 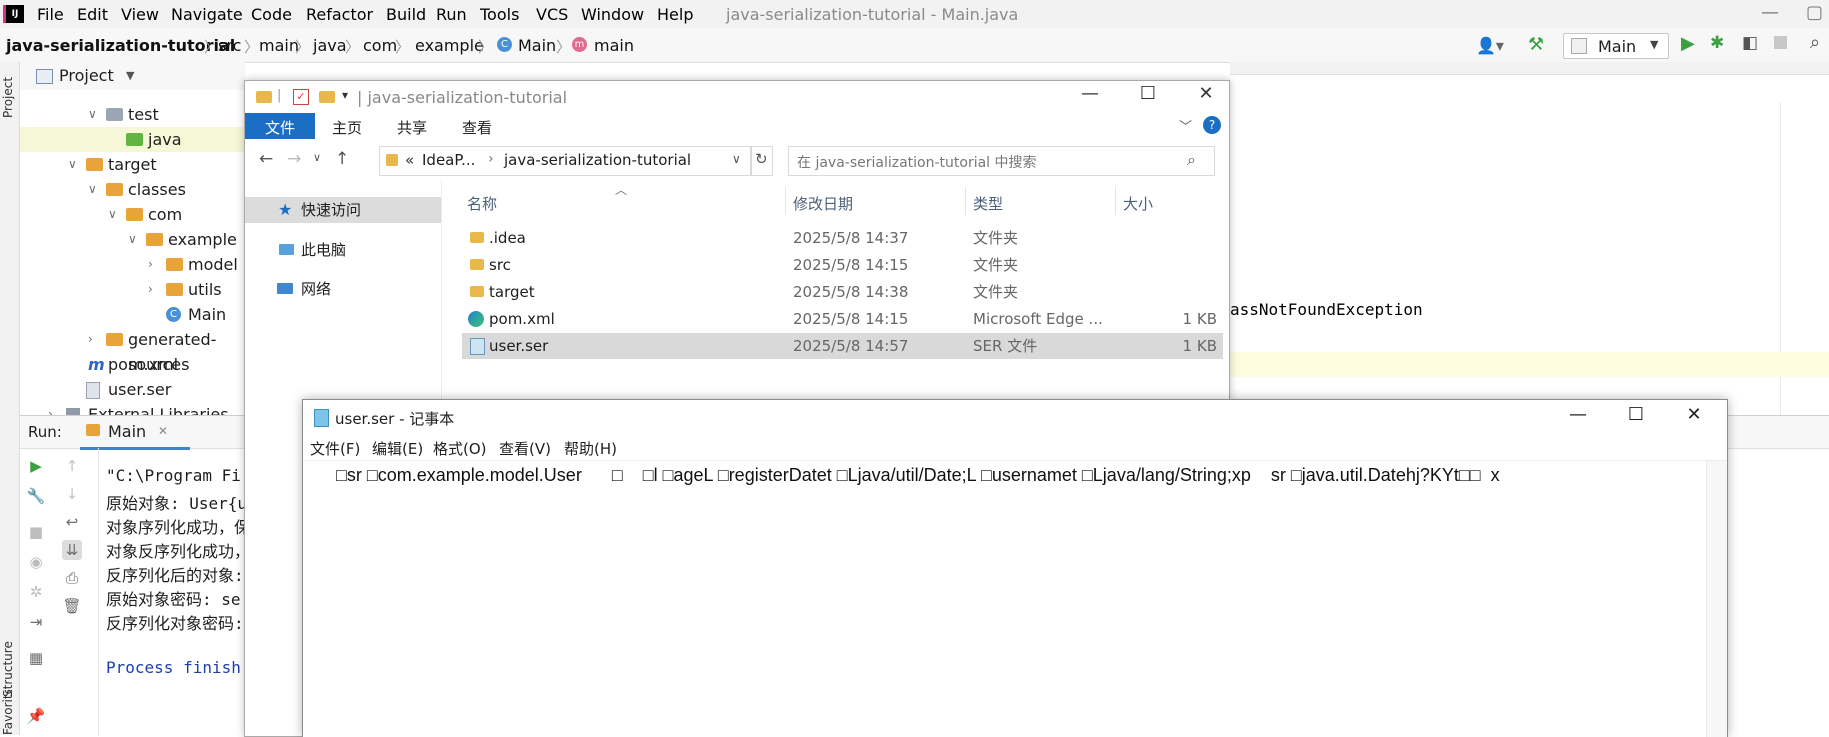 What do you see at coordinates (552, 14) in the screenshot?
I see `menu-vcs: VCS` at bounding box center [552, 14].